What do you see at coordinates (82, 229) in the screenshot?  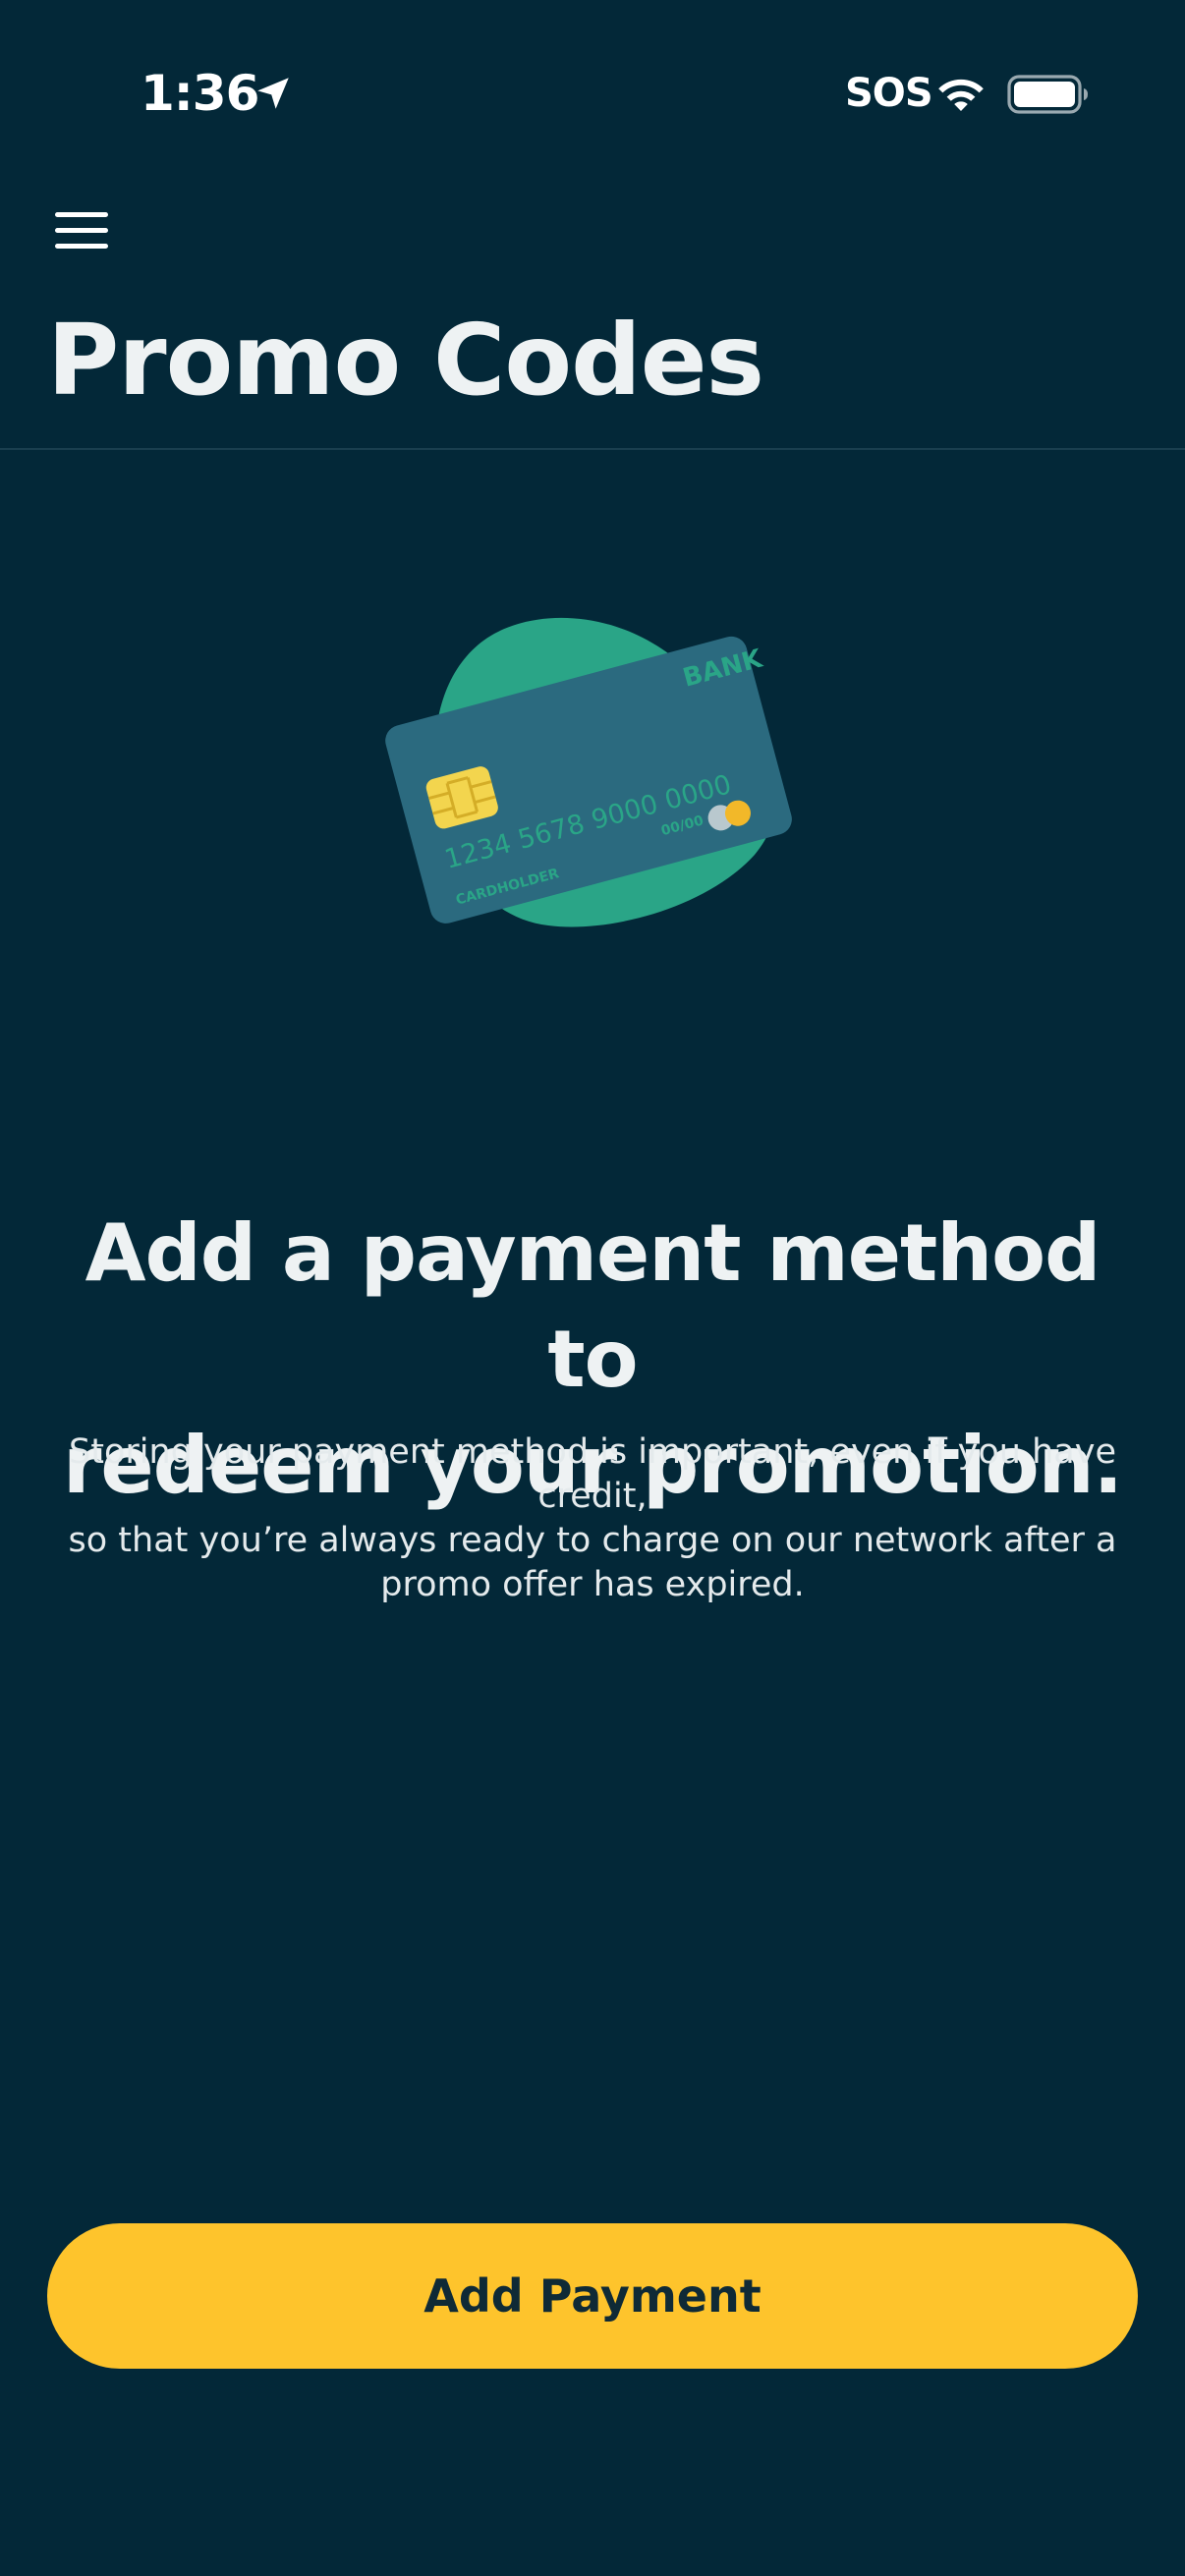 I see `menu-button` at bounding box center [82, 229].